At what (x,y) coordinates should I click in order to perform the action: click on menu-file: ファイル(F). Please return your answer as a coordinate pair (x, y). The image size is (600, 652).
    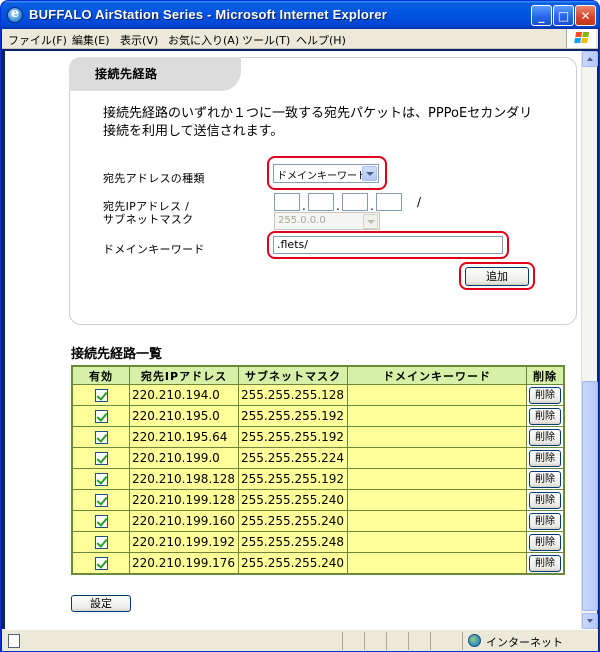
    Looking at the image, I should click on (37, 40).